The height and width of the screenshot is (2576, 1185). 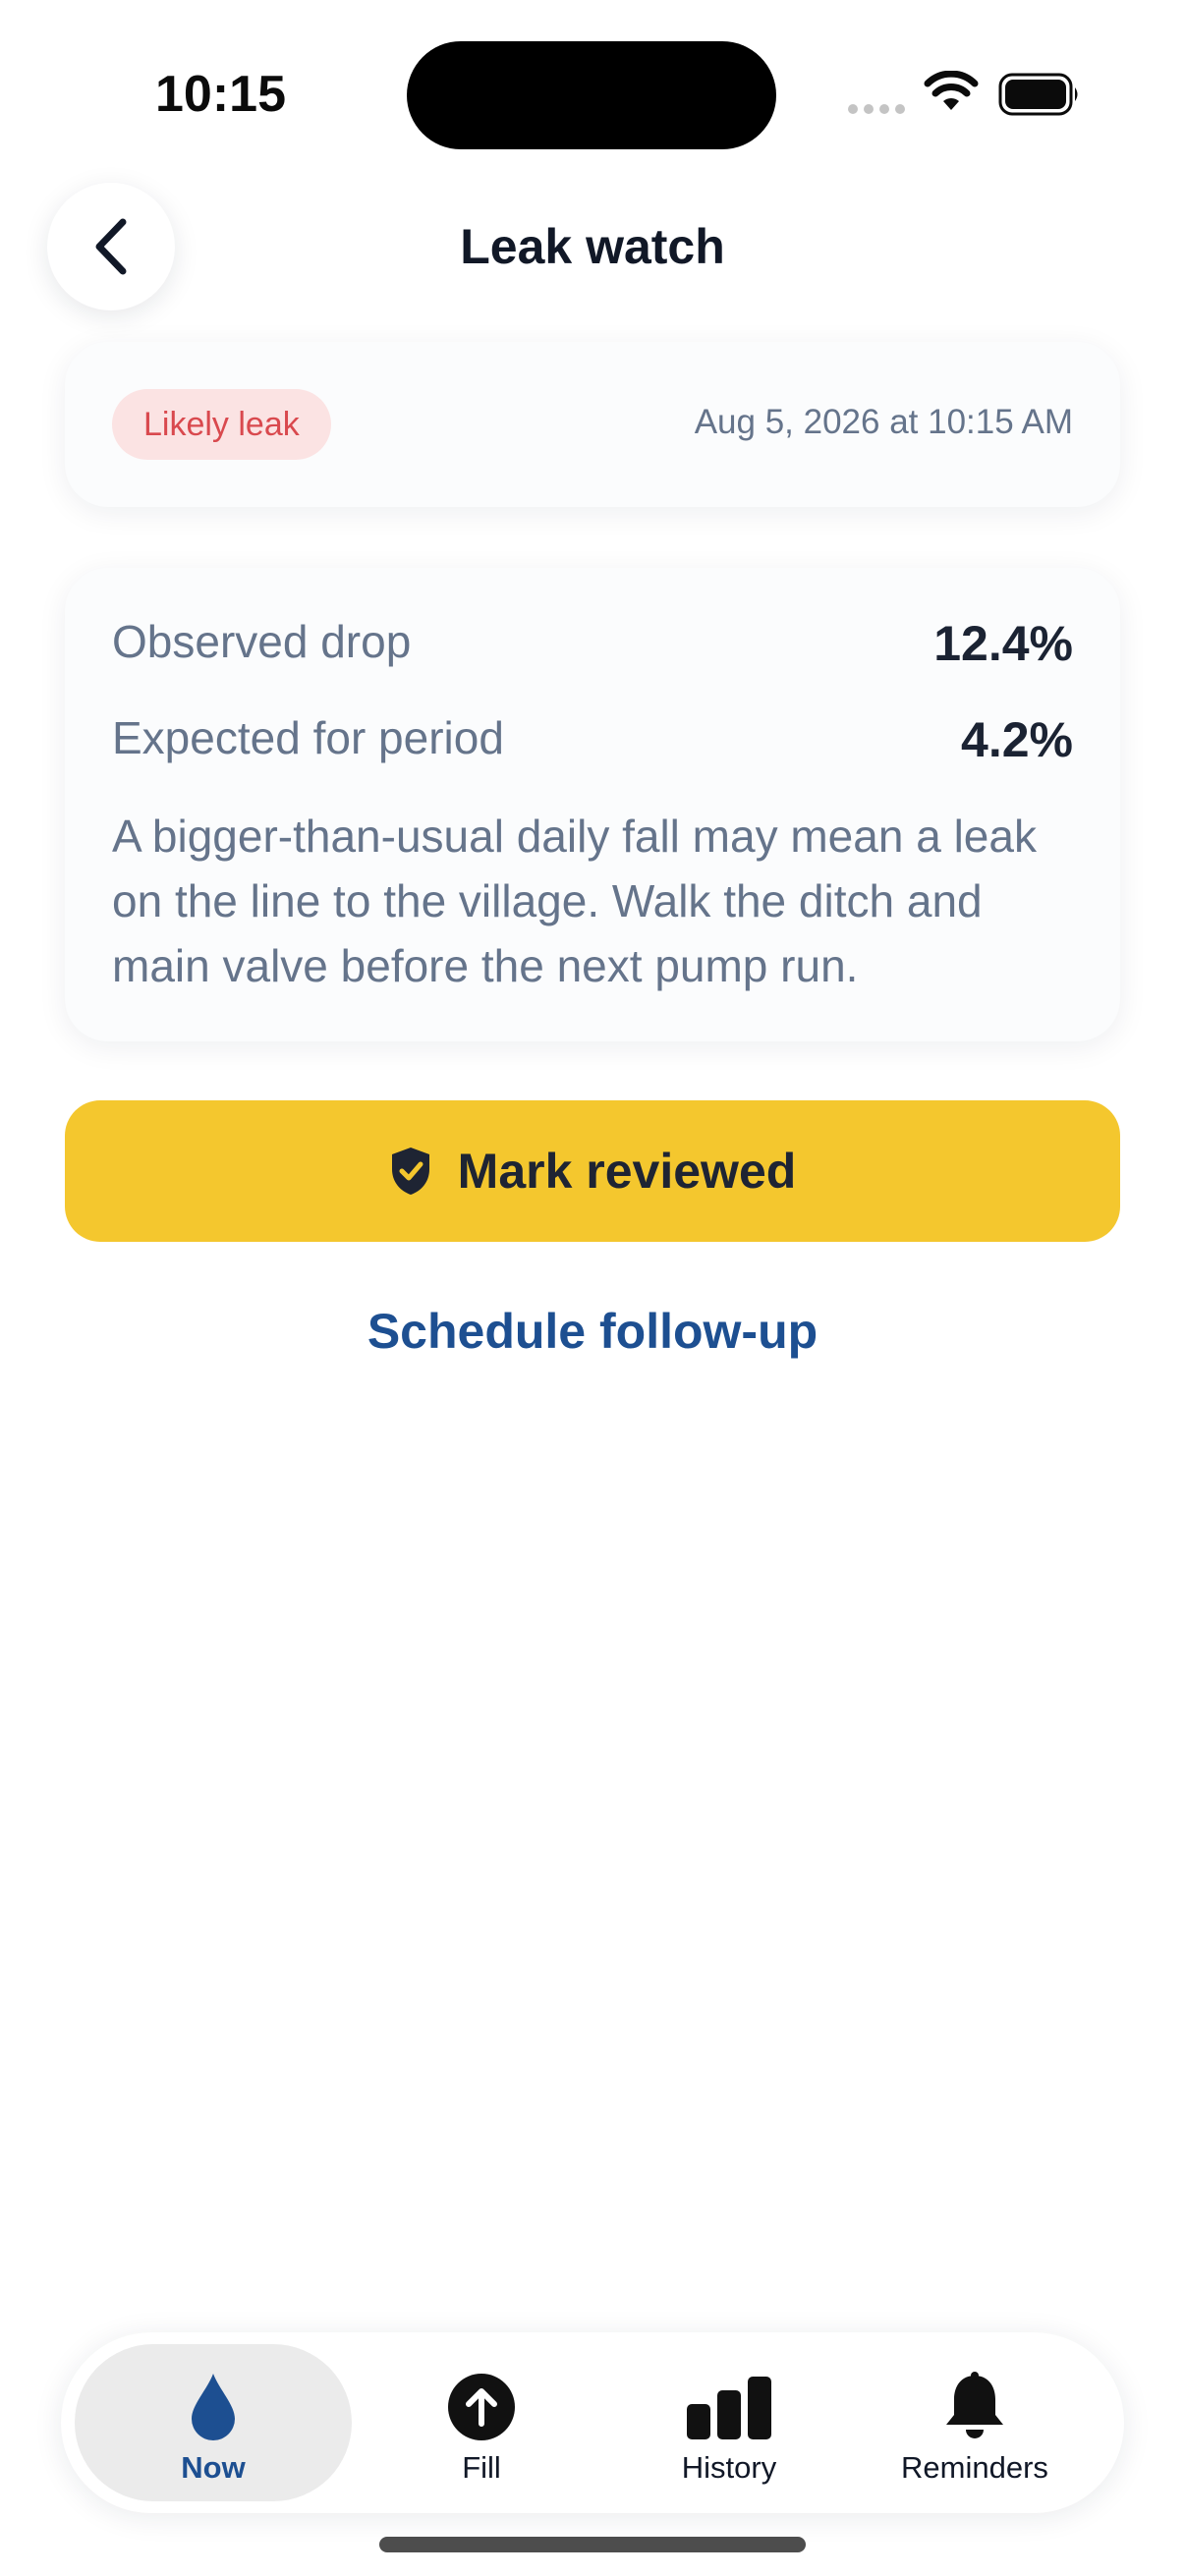 What do you see at coordinates (410, 1171) in the screenshot?
I see `shield-check-icon` at bounding box center [410, 1171].